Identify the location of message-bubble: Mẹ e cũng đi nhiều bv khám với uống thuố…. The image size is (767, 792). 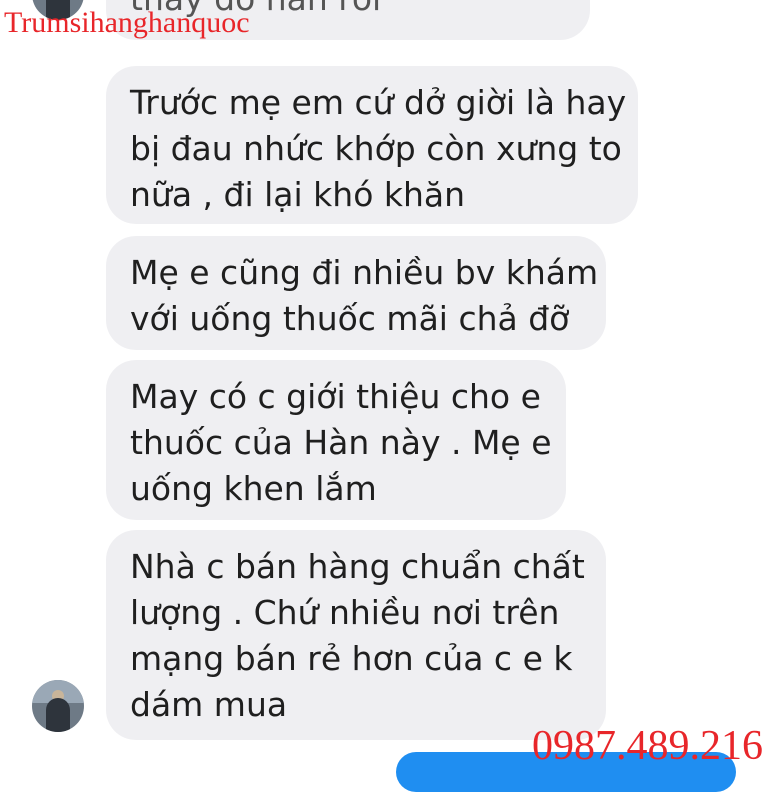
(356, 293).